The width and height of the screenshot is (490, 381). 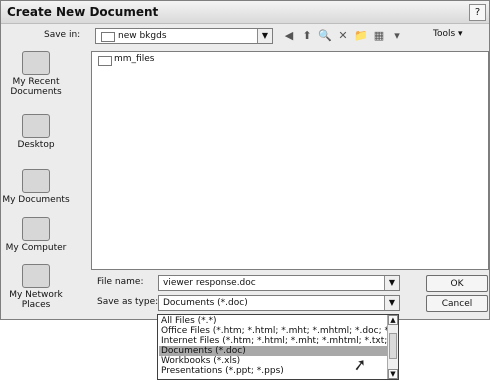 I want to click on help-icon: ?, so click(x=477, y=12).